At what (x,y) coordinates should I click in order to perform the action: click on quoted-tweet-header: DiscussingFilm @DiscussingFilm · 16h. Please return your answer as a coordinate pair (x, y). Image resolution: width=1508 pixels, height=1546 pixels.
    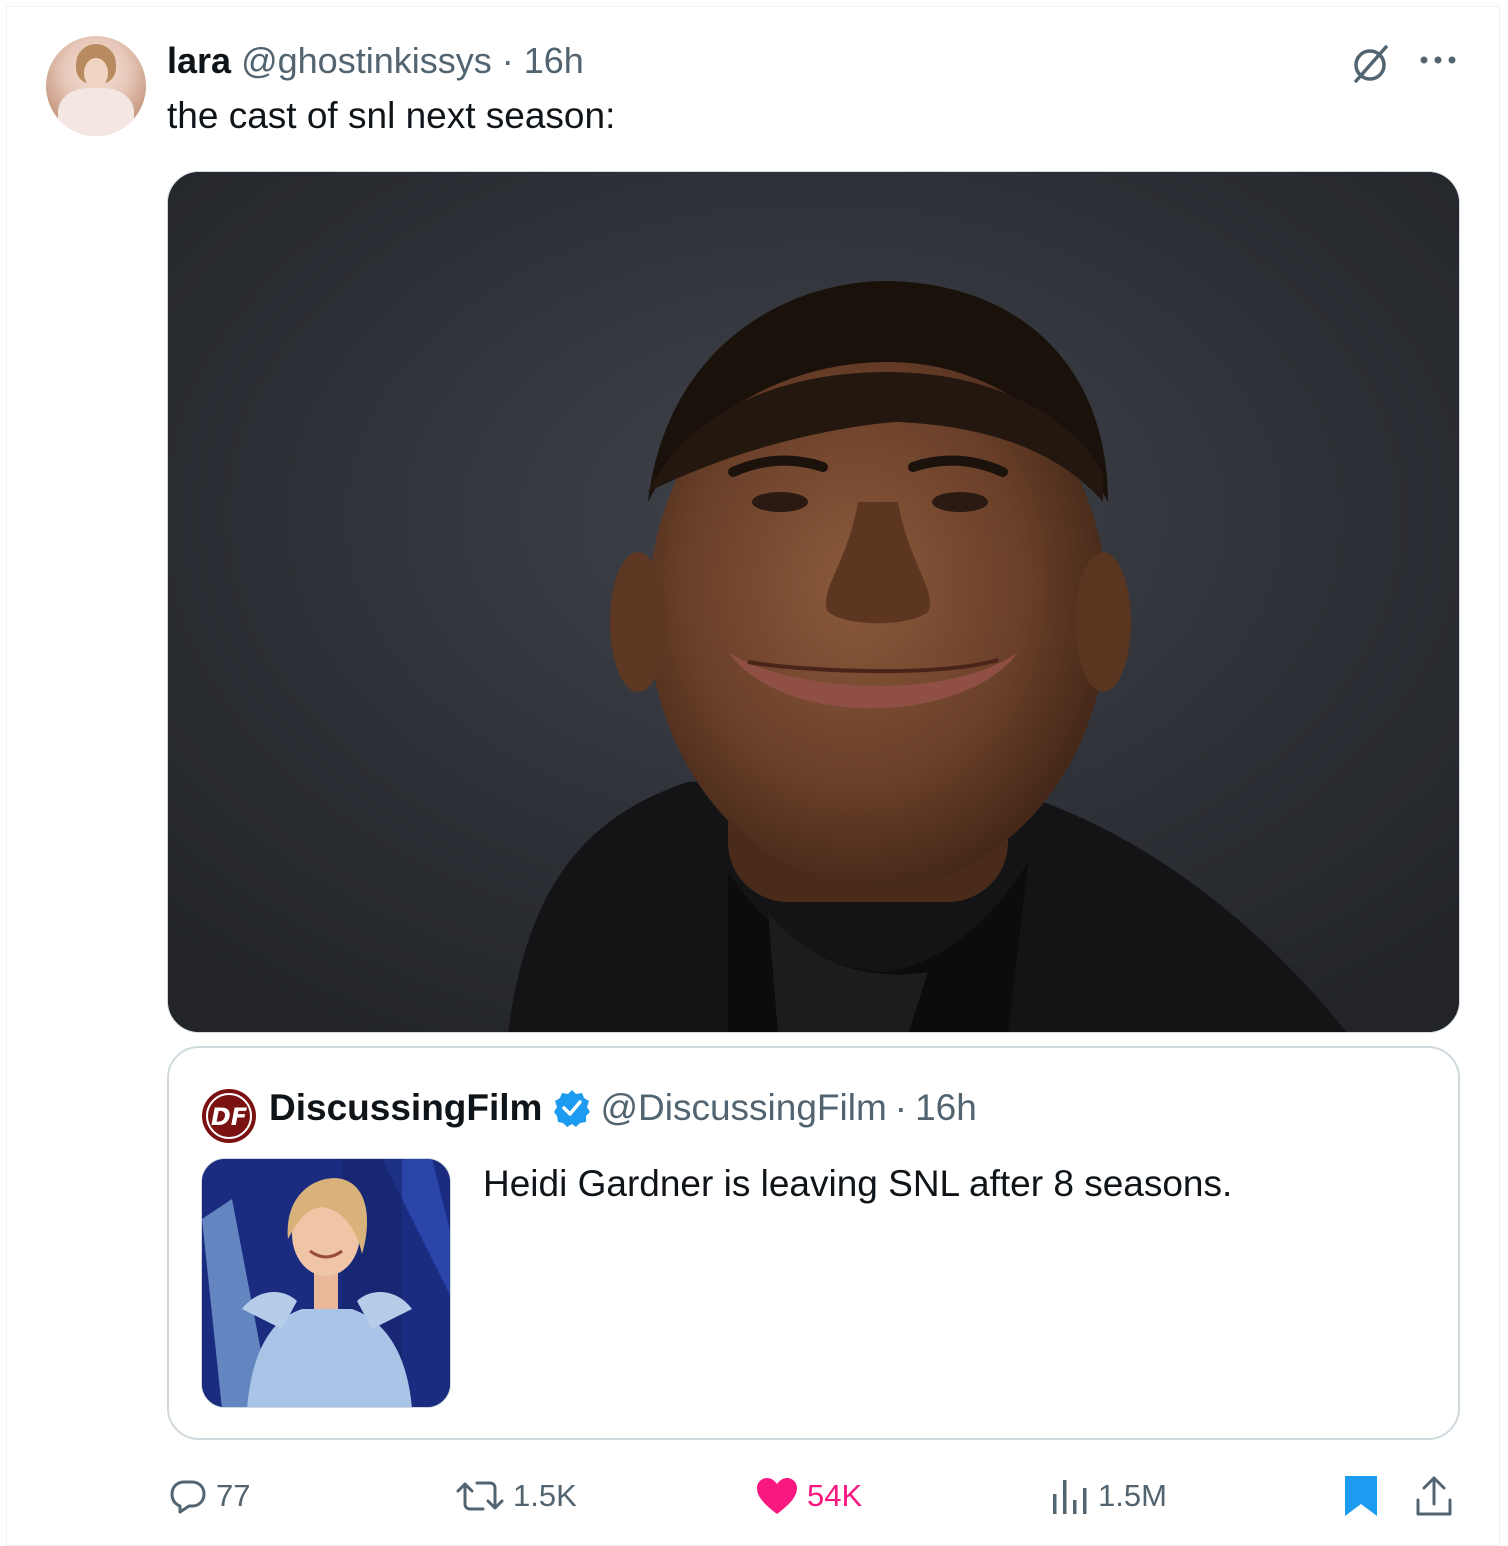
    Looking at the image, I should click on (623, 1108).